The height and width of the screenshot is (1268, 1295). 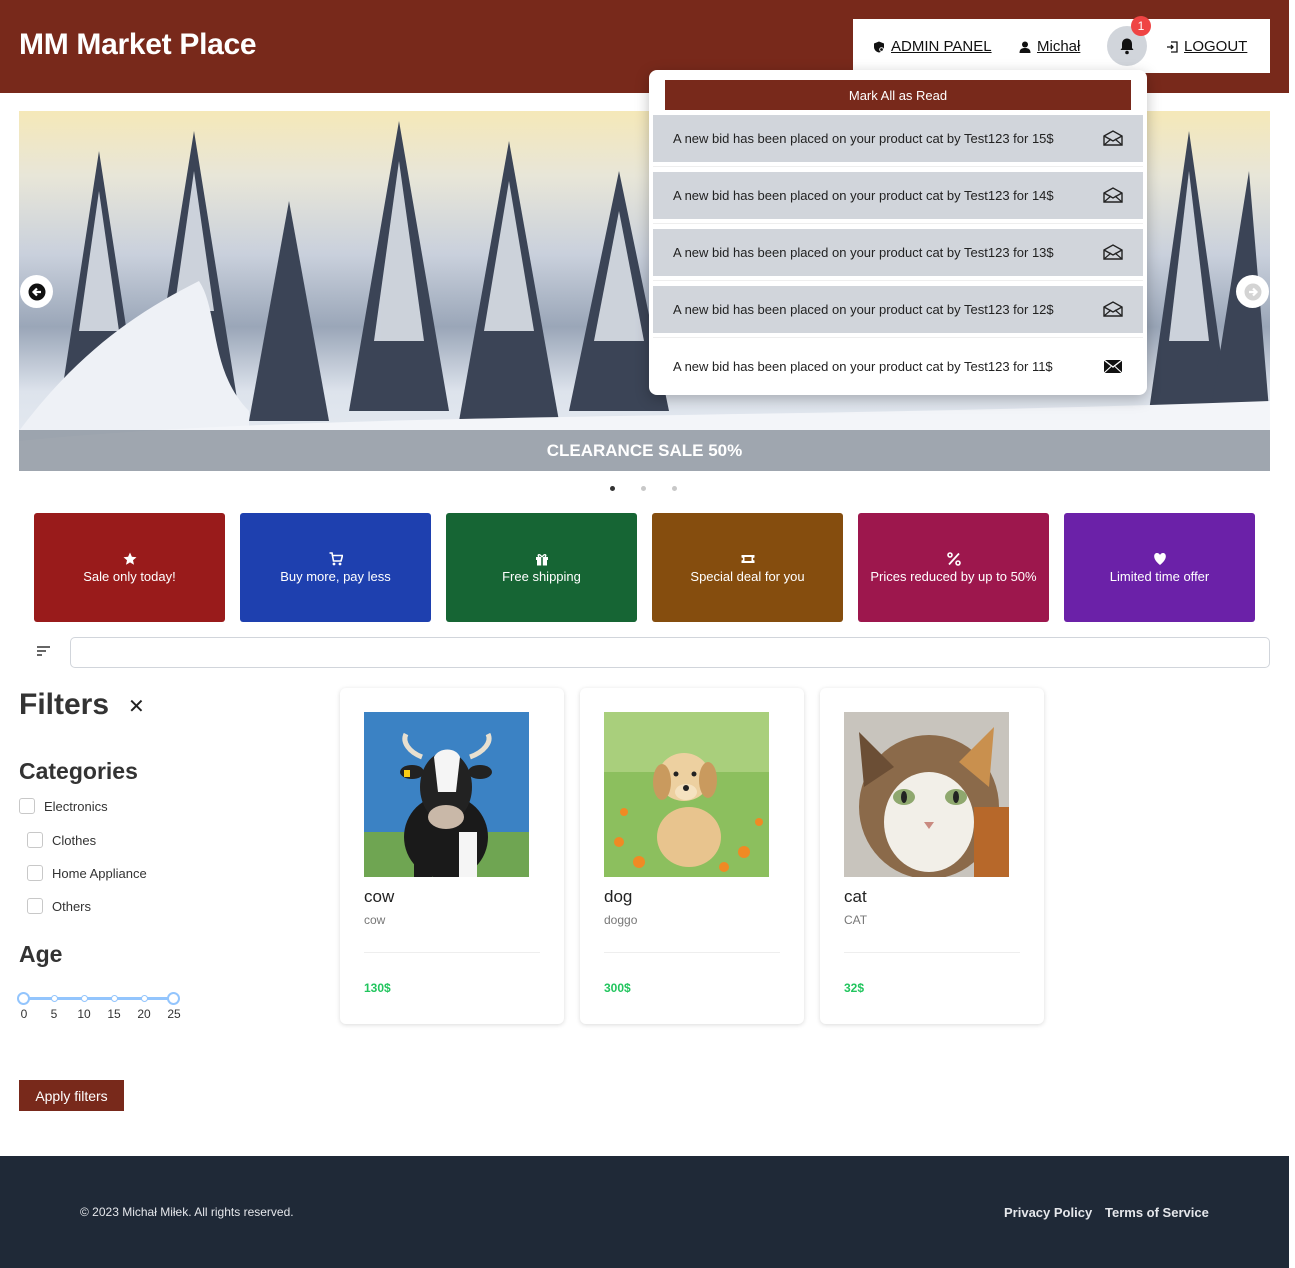 What do you see at coordinates (747, 576) in the screenshot?
I see `promo-label: Special deal for you` at bounding box center [747, 576].